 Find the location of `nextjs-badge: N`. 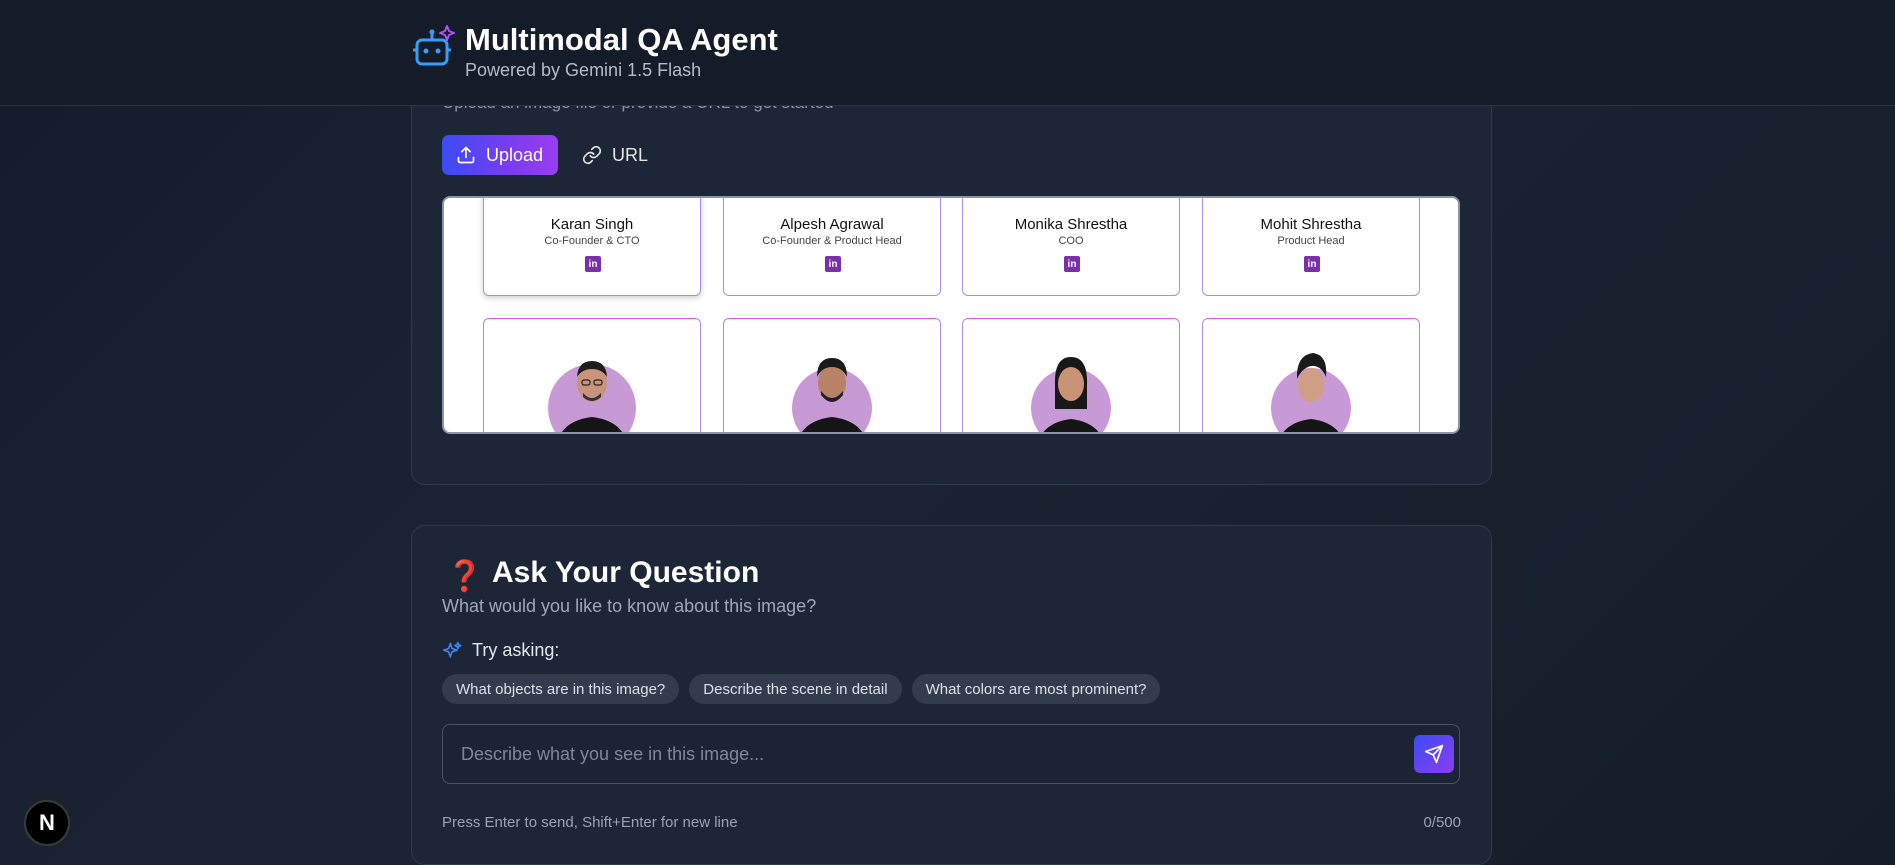

nextjs-badge: N is located at coordinates (47, 823).